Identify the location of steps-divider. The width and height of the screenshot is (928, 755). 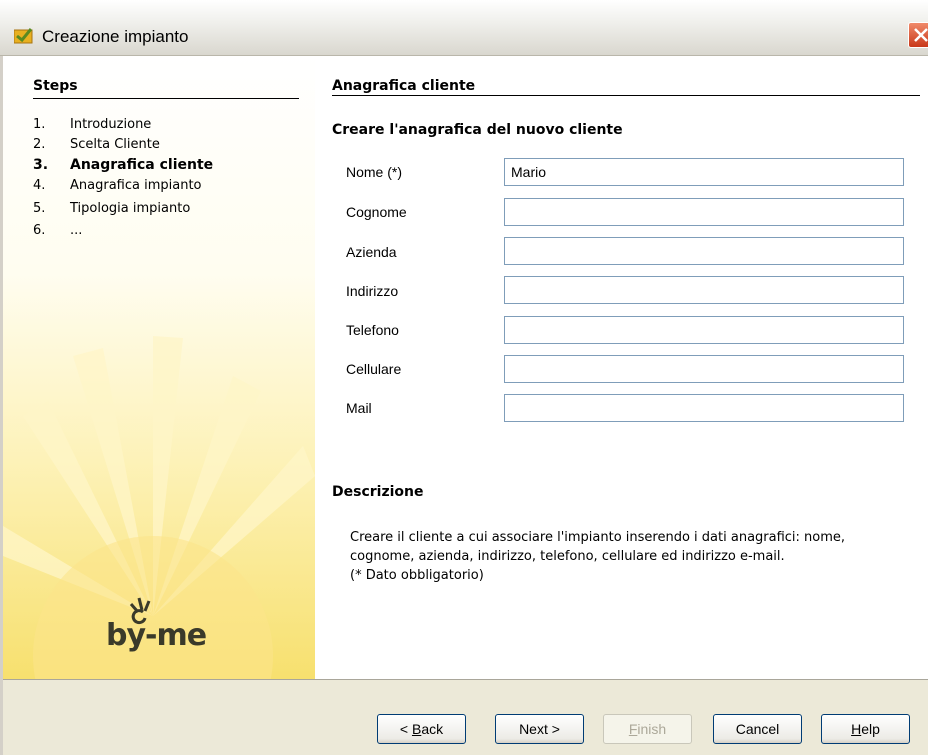
(166, 98).